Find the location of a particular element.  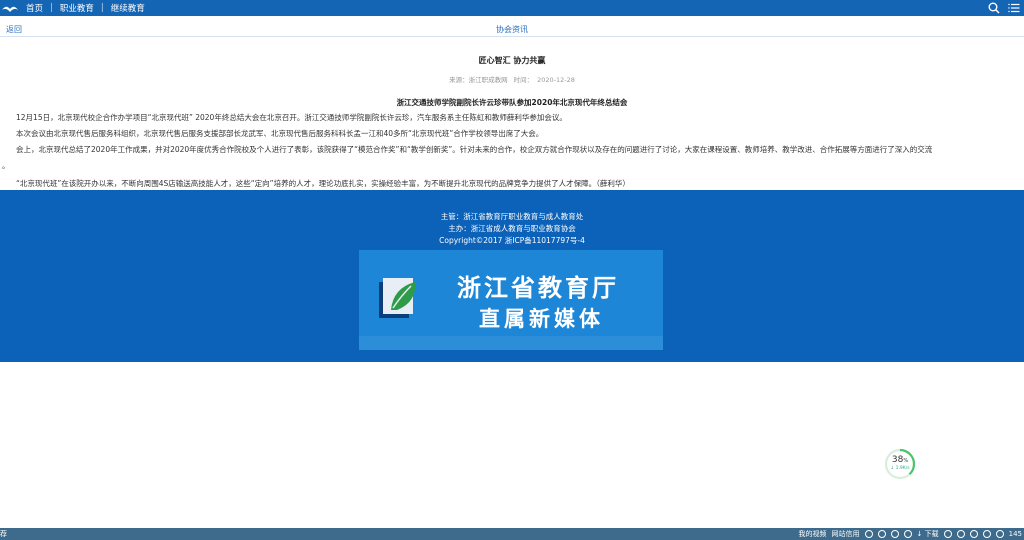

search-icon is located at coordinates (994, 8).